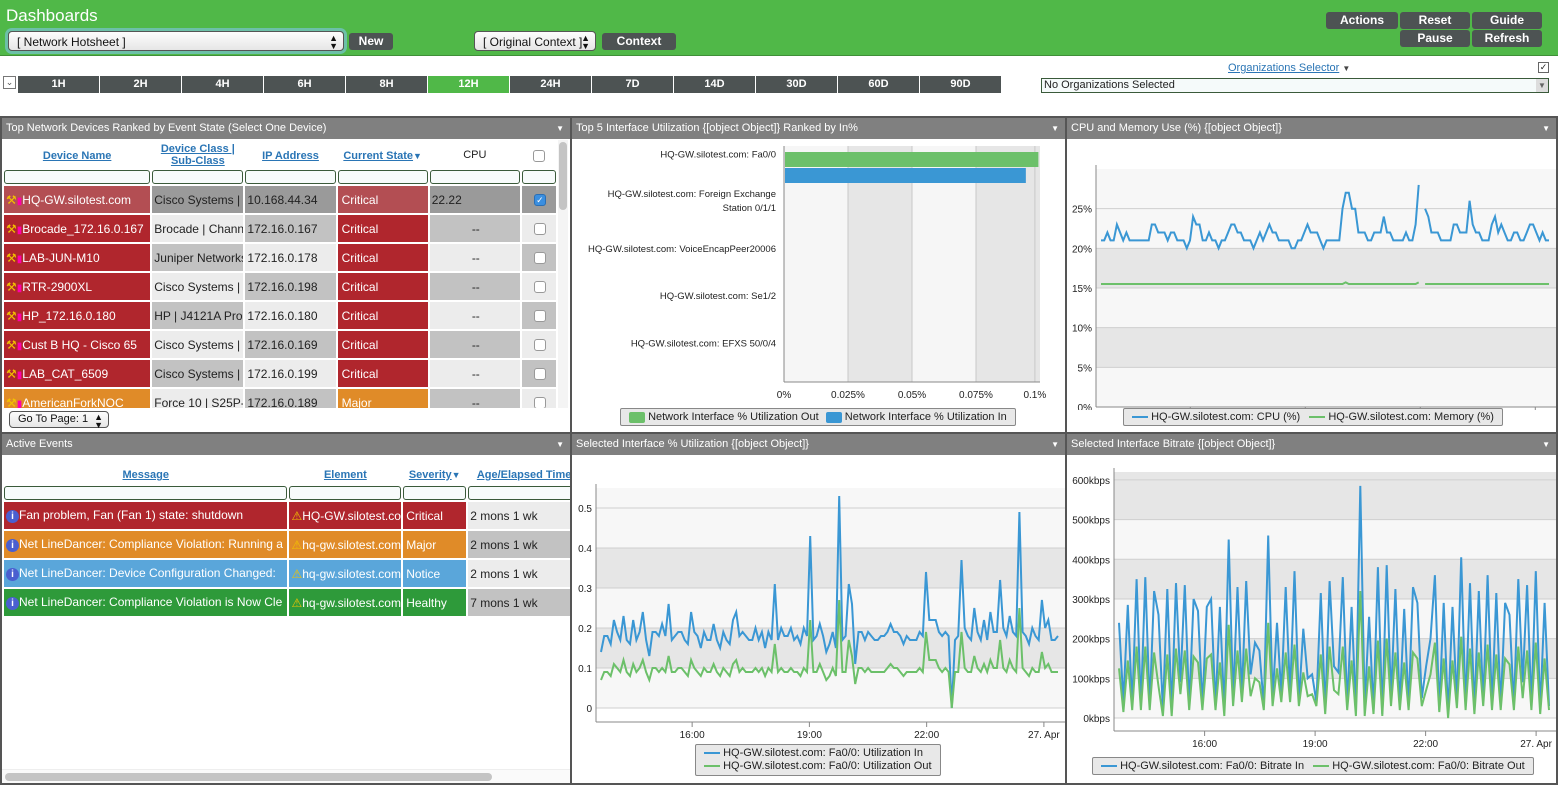 The height and width of the screenshot is (785, 1558). What do you see at coordinates (176, 41) in the screenshot?
I see `dashboard-select: [ Network Hotsheet ] ▲ ▼` at bounding box center [176, 41].